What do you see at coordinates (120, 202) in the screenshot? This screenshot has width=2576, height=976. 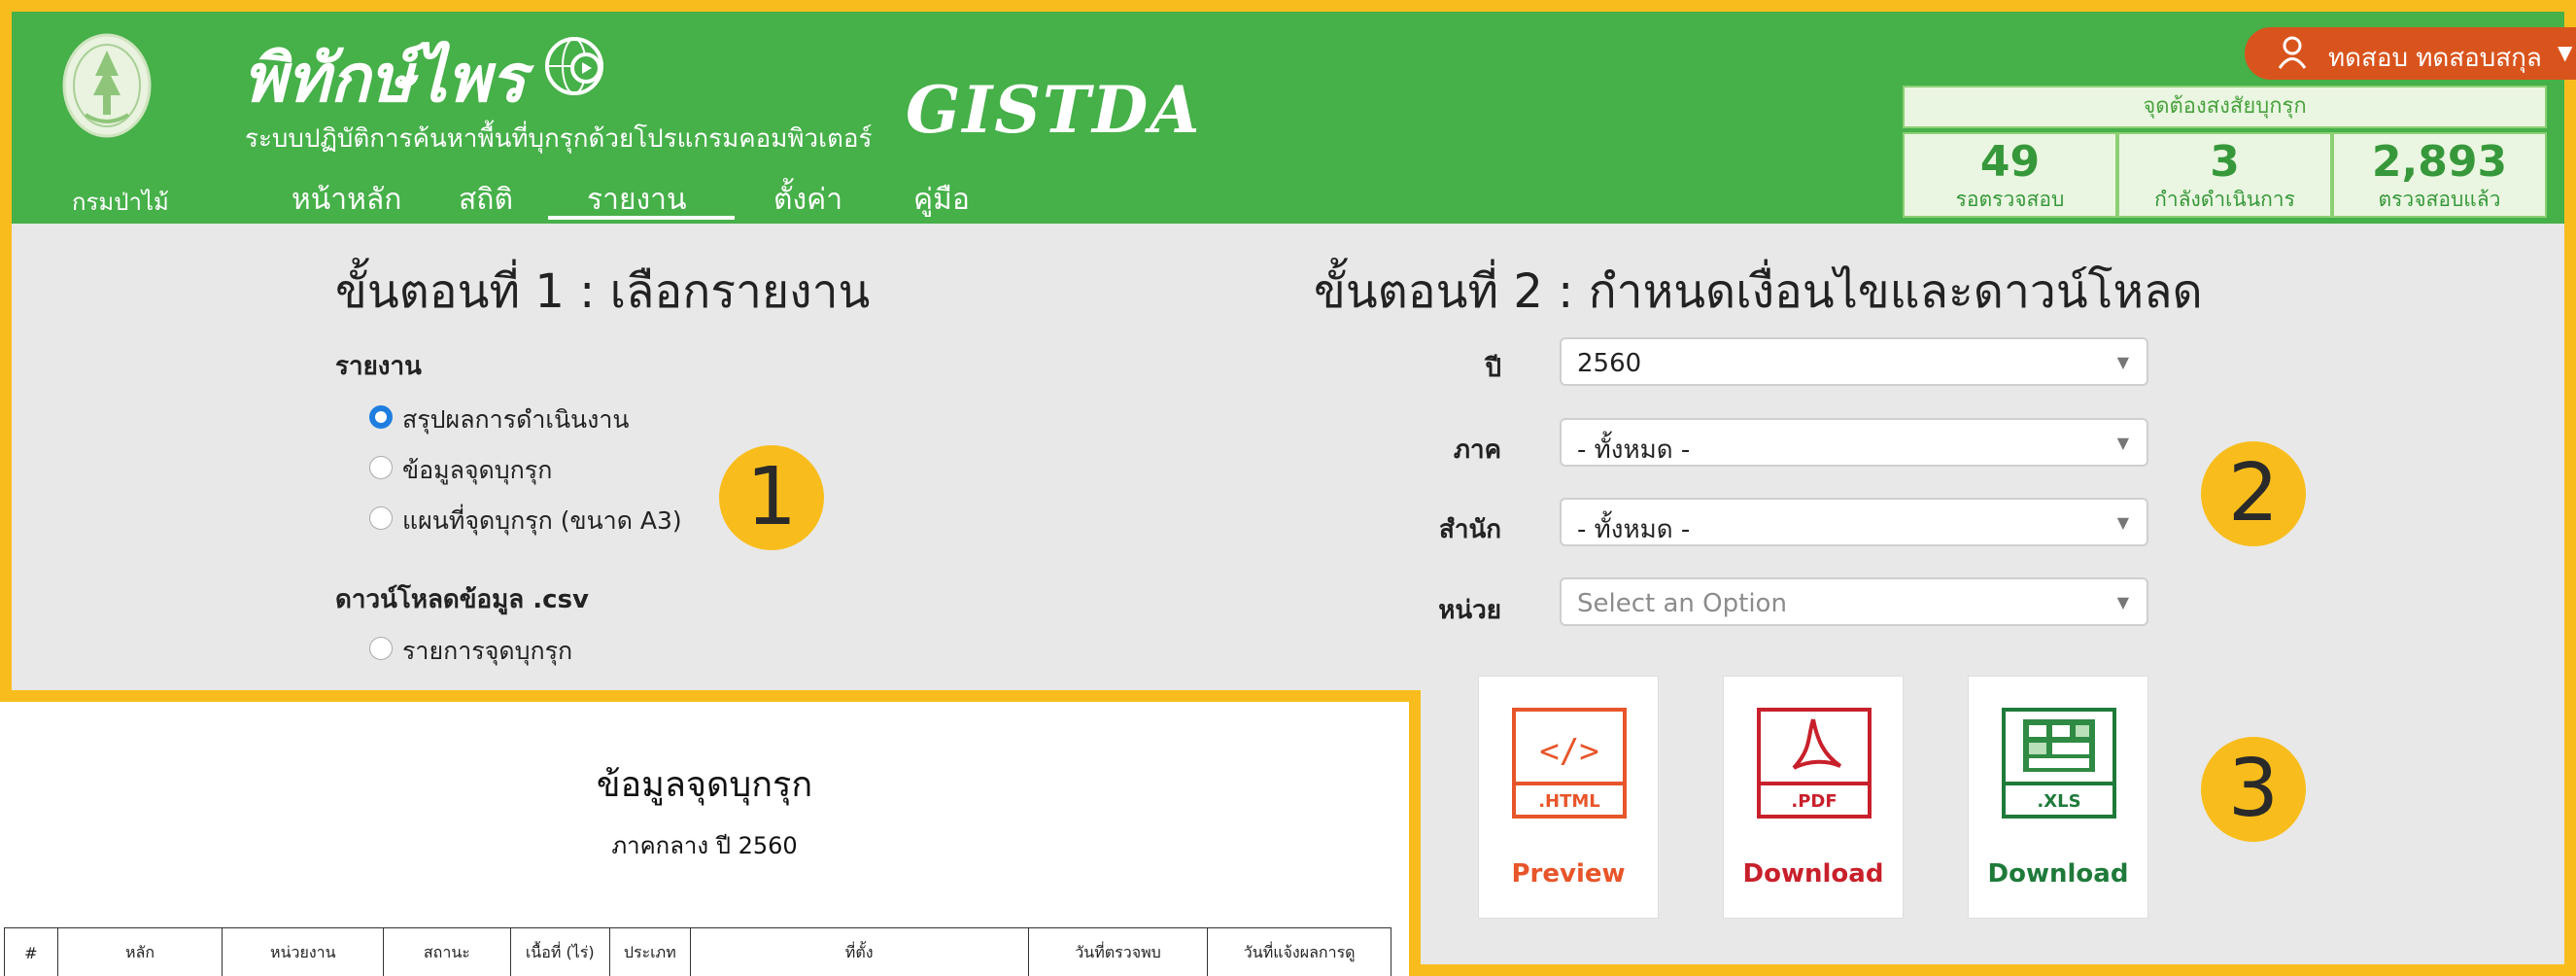 I see `logo-caption: กรมป่าไม้` at bounding box center [120, 202].